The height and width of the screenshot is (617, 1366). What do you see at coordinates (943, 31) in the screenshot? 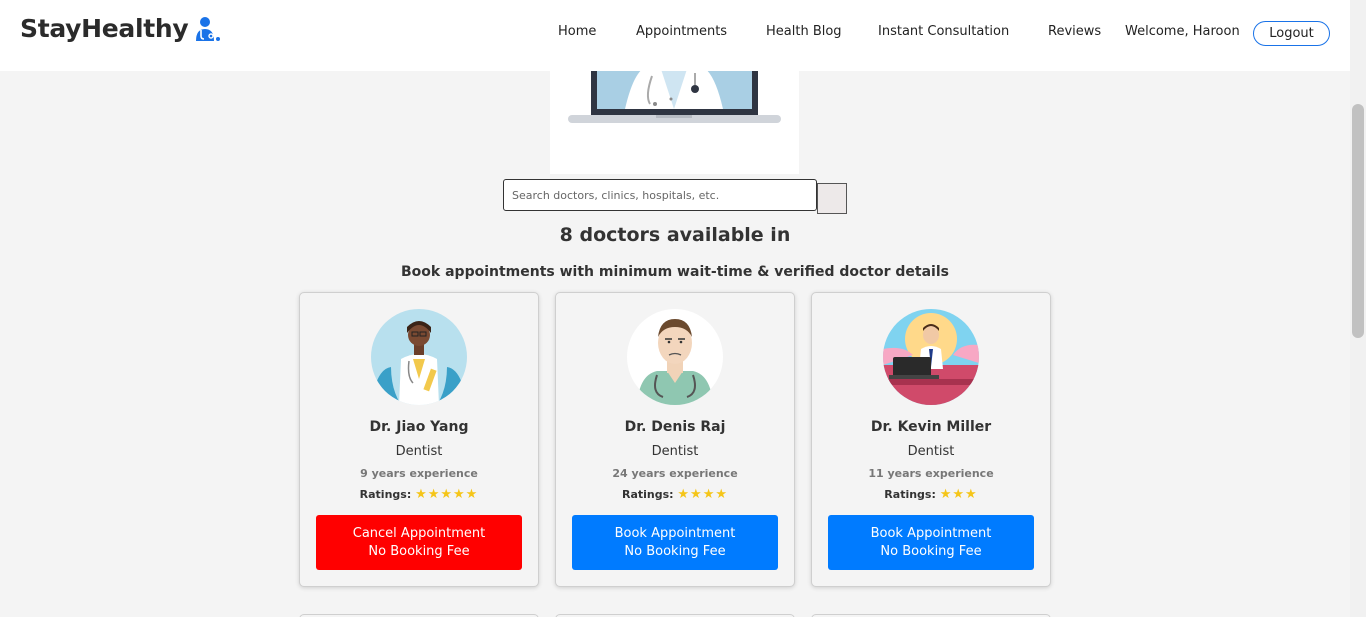
I see `nav-instant-consultation: Instant Consultation` at bounding box center [943, 31].